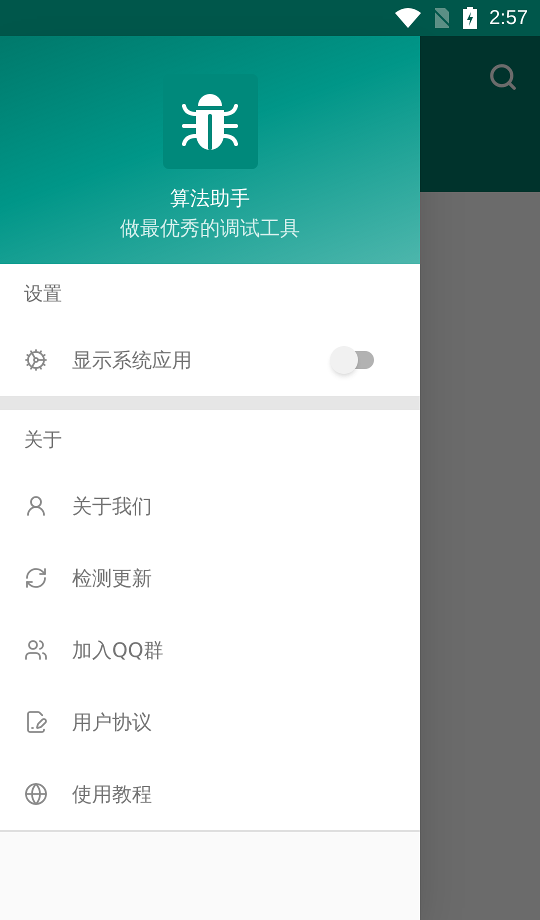 The width and height of the screenshot is (540, 920). I want to click on refresh-icon, so click(36, 578).